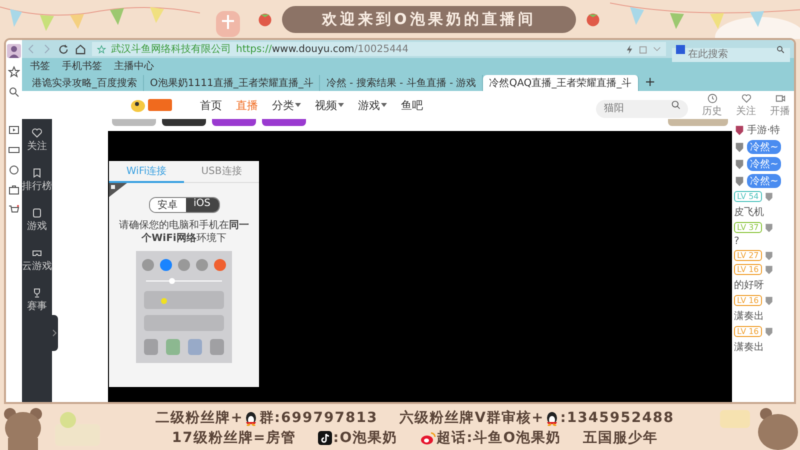 Image resolution: width=800 pixels, height=450 pixels. I want to click on footer-text: 五国服少年, so click(620, 438).